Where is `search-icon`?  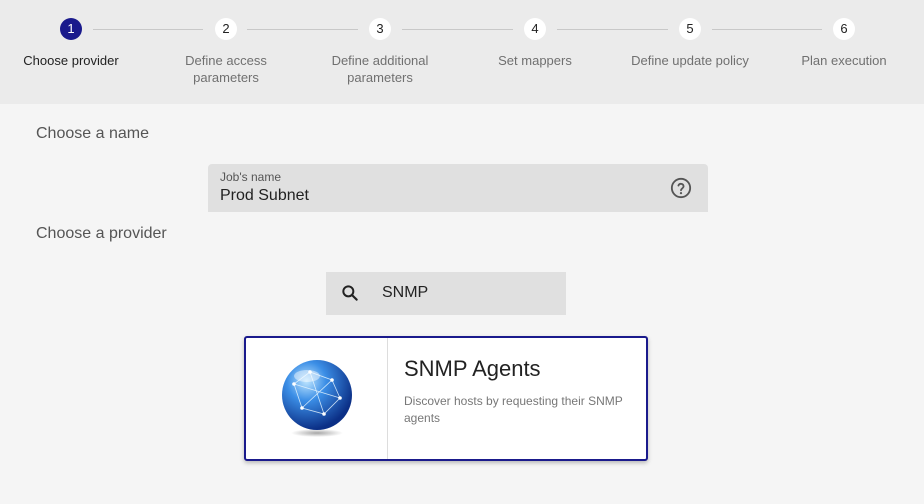
search-icon is located at coordinates (350, 293).